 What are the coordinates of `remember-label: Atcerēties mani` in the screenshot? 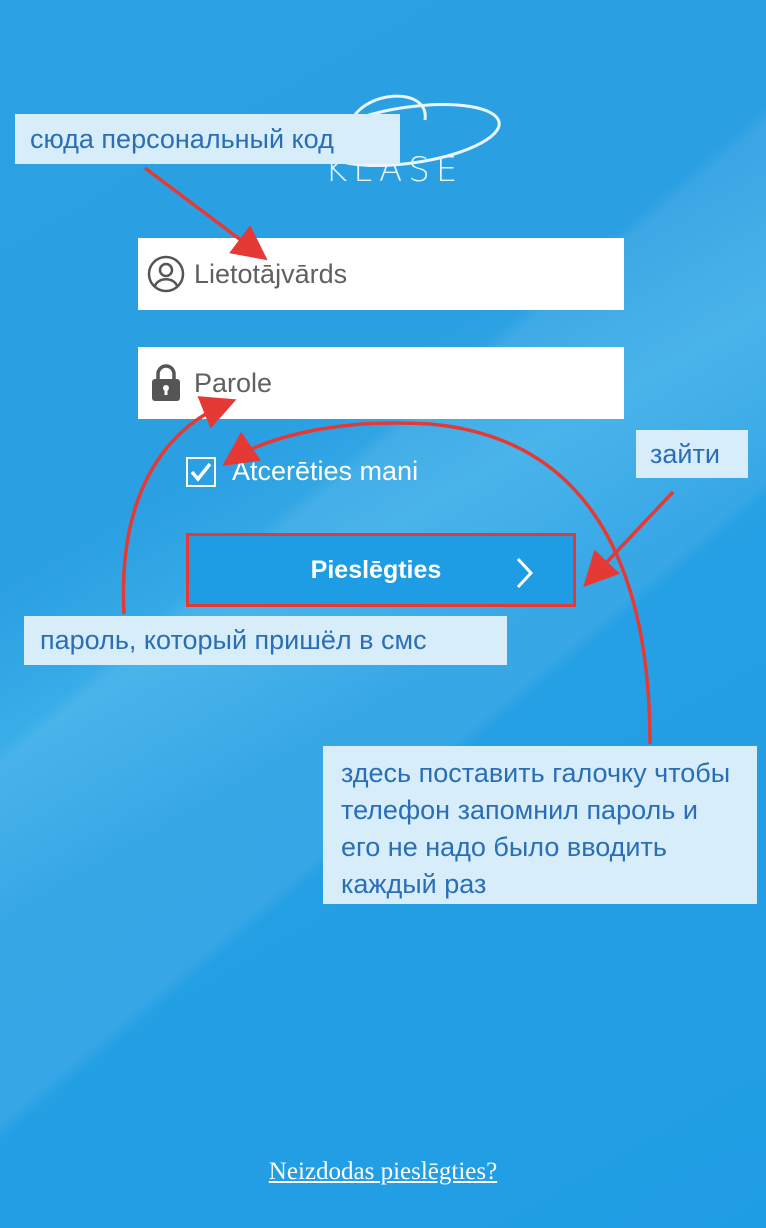 It's located at (325, 471).